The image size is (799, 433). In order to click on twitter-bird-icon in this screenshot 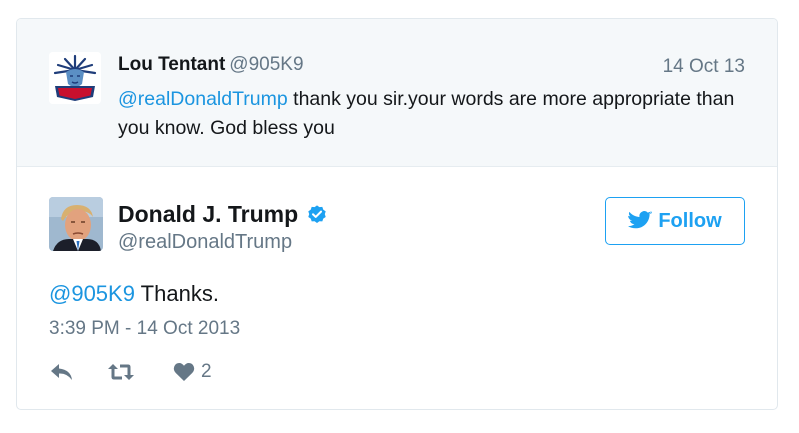, I will do `click(640, 220)`.